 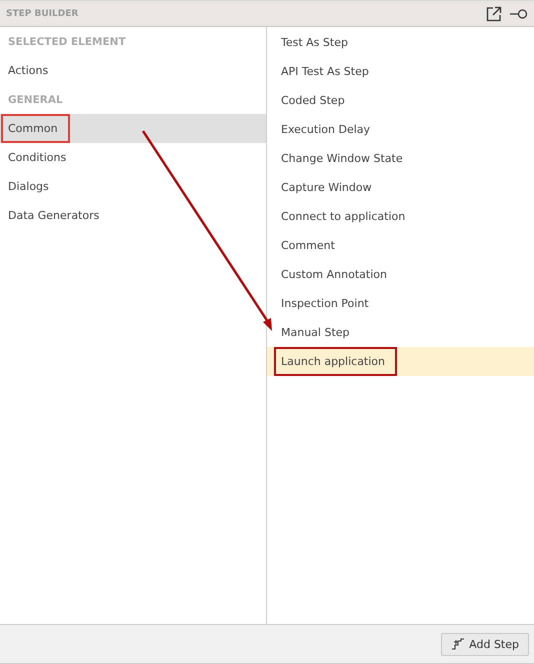 What do you see at coordinates (342, 159) in the screenshot?
I see `step-label: Change Window State` at bounding box center [342, 159].